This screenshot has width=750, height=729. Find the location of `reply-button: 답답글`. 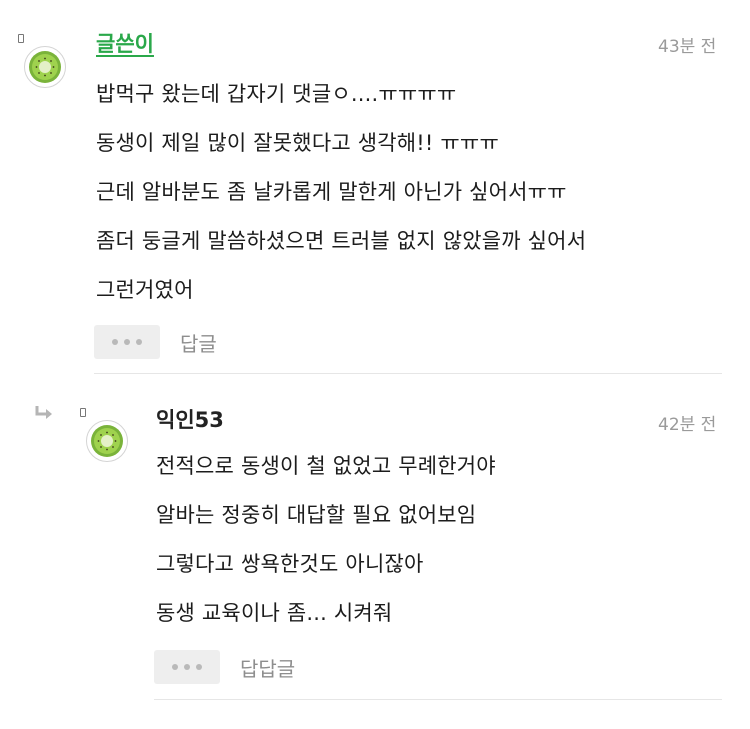

reply-button: 답답글 is located at coordinates (267, 667).